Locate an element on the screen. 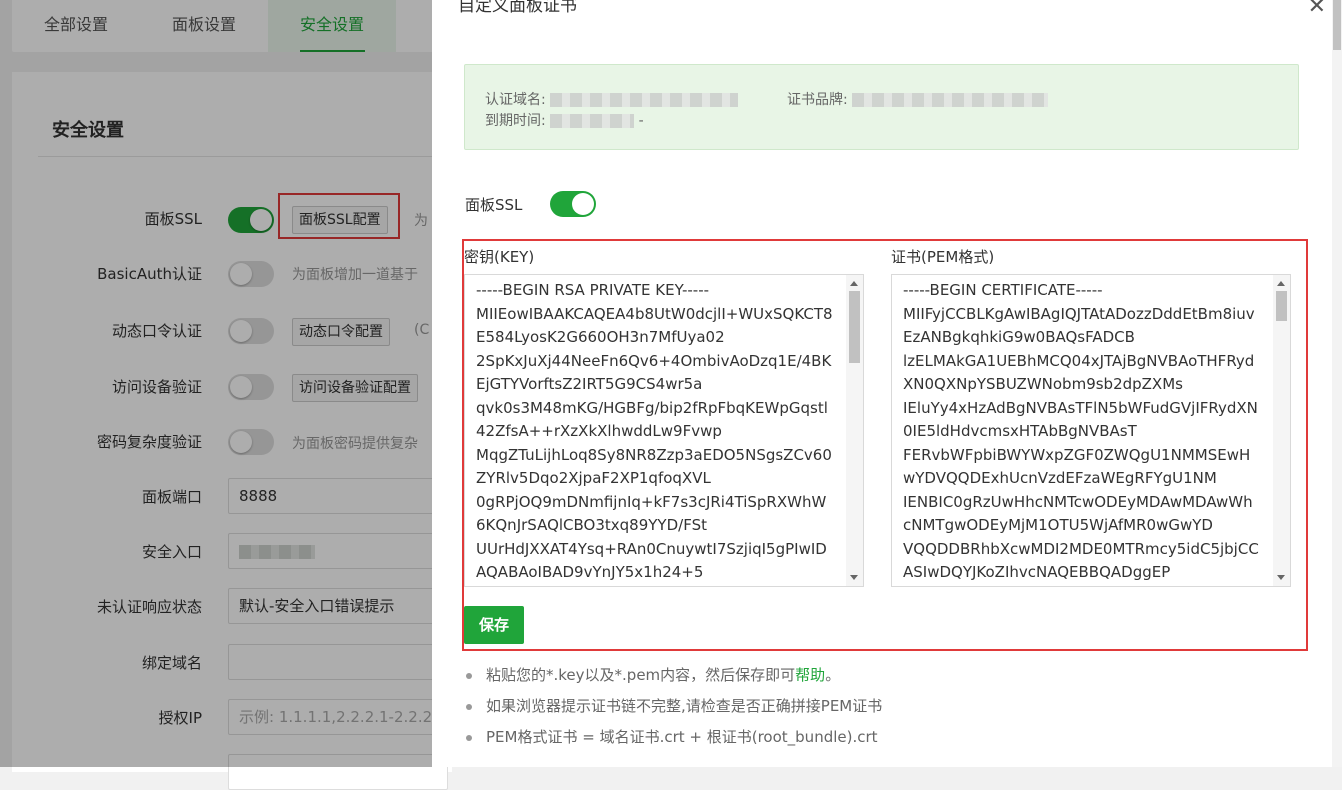 This screenshot has width=1342, height=790. key-line: UUrHdJXXAT4Ysq+RAn0CnuywtI7SzjiqI5gPIwID is located at coordinates (651, 548).